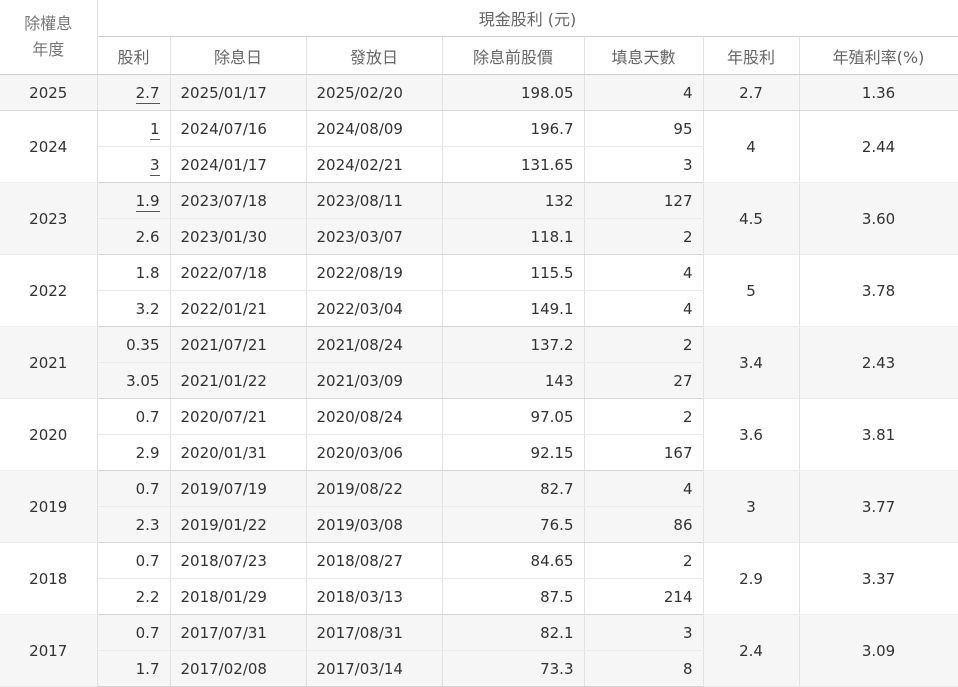 Image resolution: width=958 pixels, height=687 pixels. I want to click on pre-ex-price-cell: 143, so click(513, 380).